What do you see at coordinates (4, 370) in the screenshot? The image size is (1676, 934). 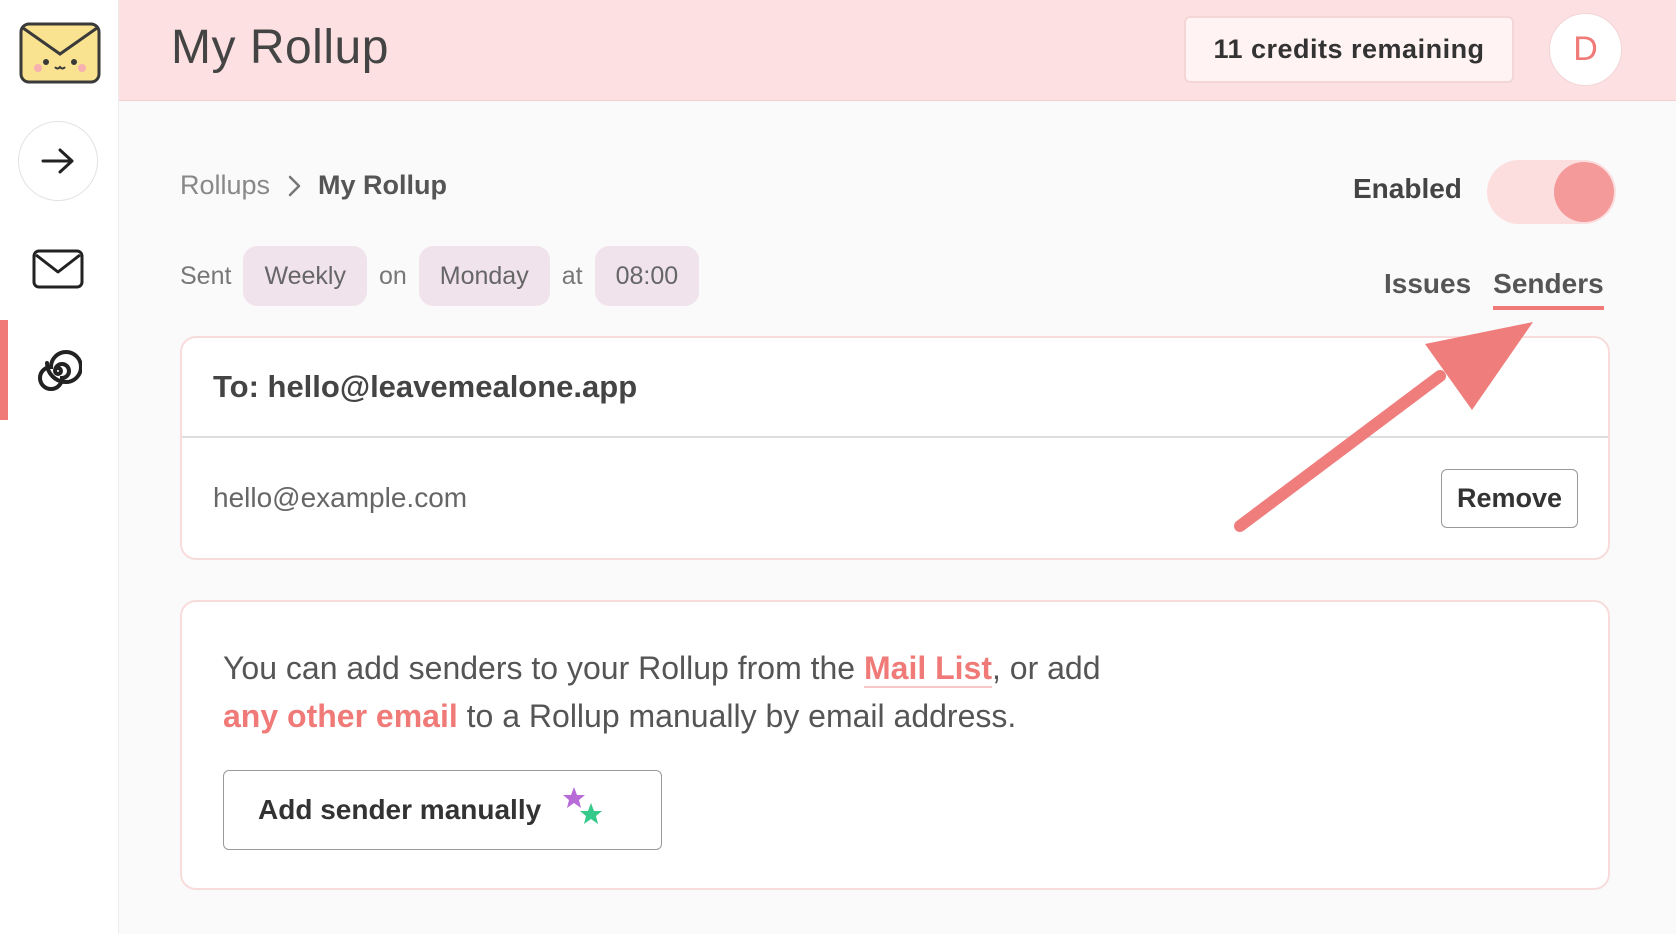 I see `active-indicator` at bounding box center [4, 370].